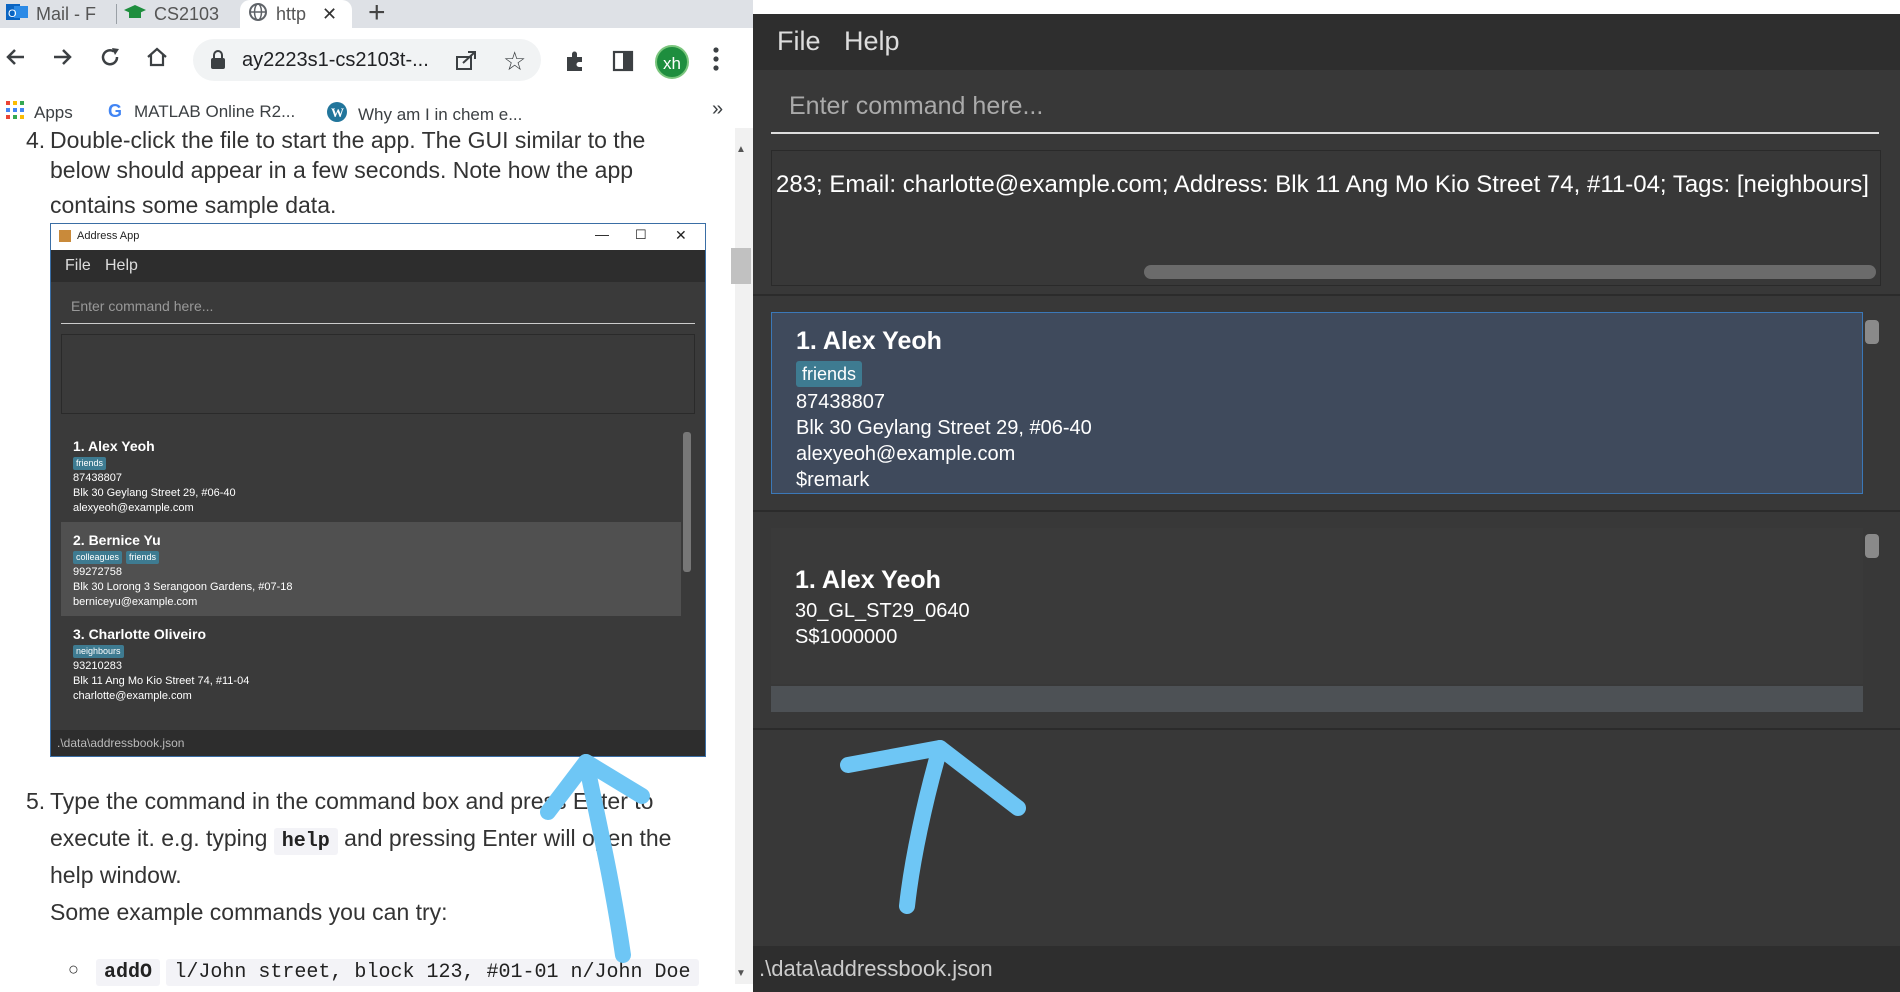  What do you see at coordinates (16, 60) in the screenshot?
I see `back-icon` at bounding box center [16, 60].